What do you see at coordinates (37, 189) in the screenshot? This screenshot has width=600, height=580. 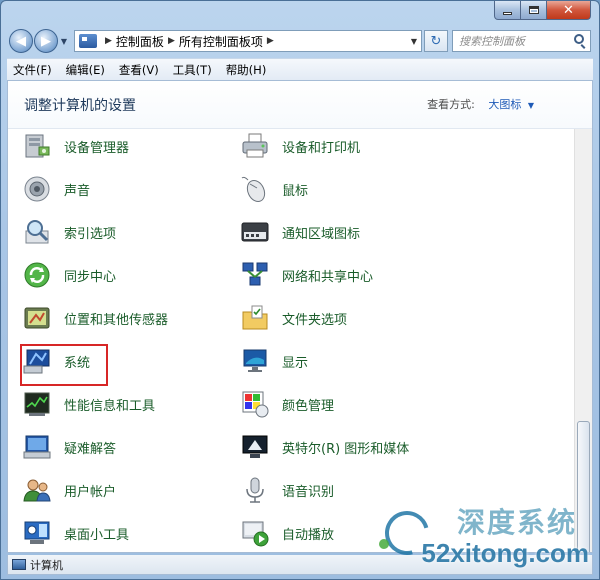 I see `speaker-icon` at bounding box center [37, 189].